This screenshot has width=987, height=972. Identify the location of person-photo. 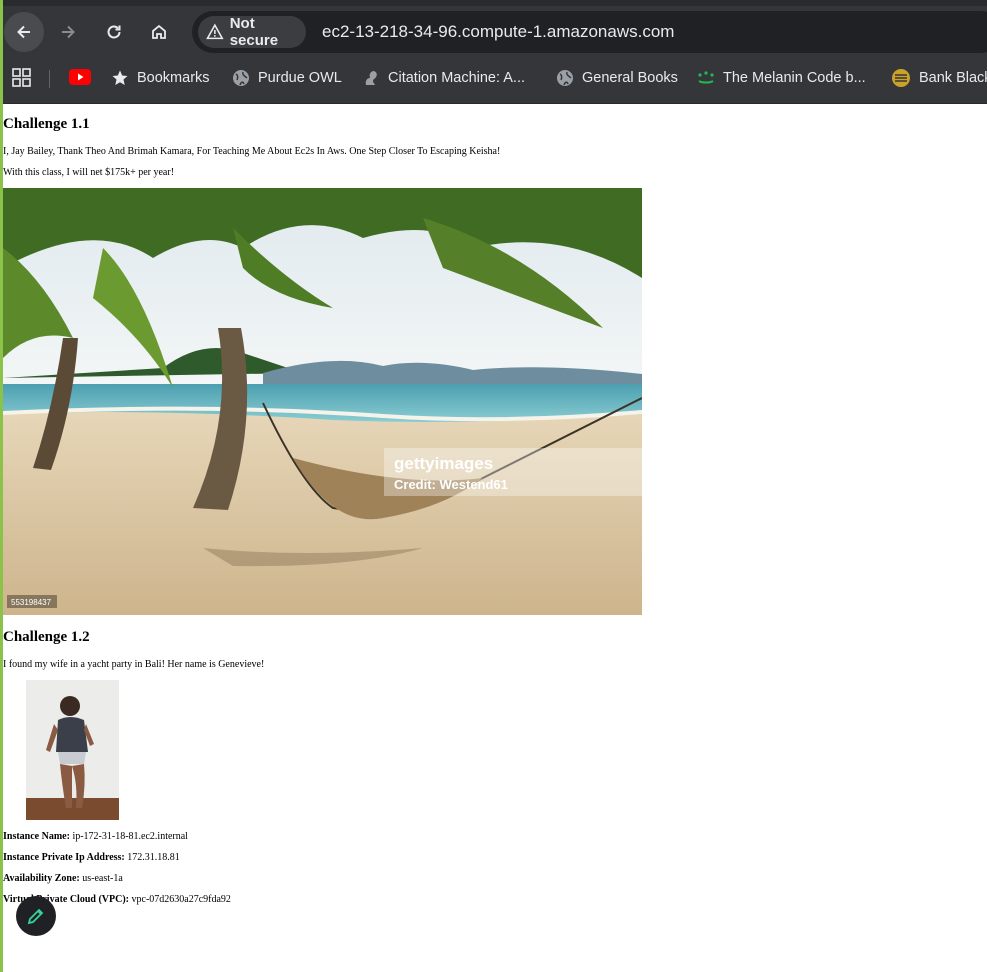
(72, 750).